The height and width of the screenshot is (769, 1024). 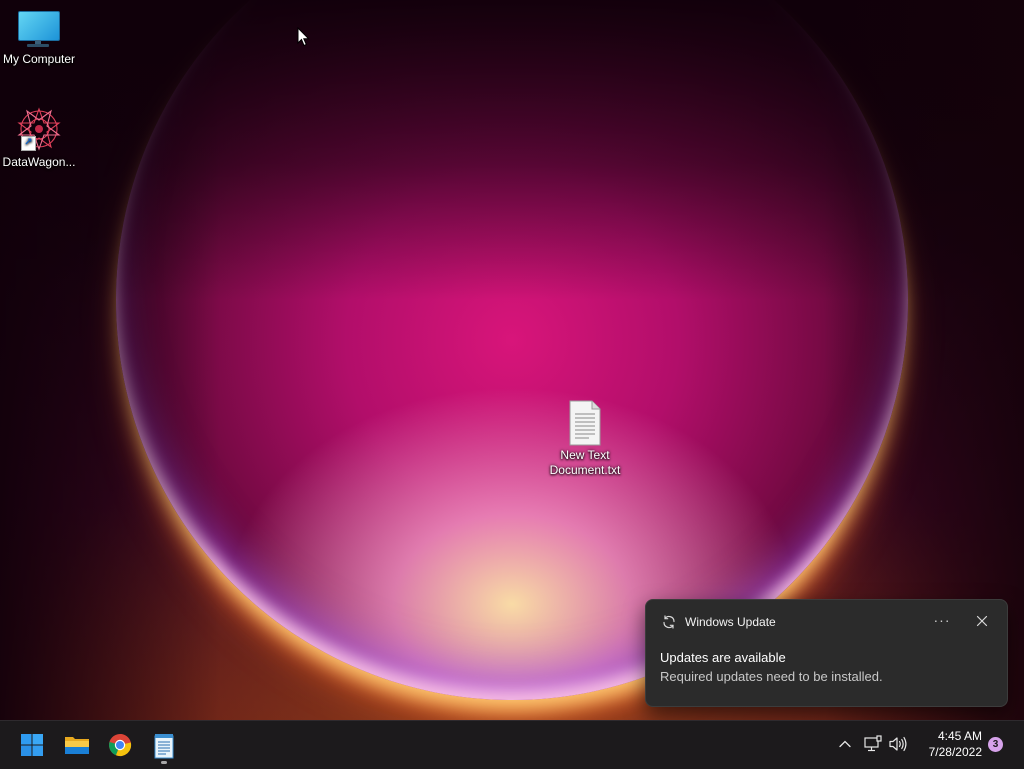 What do you see at coordinates (942, 621) in the screenshot?
I see `notification-more-options-button: ···` at bounding box center [942, 621].